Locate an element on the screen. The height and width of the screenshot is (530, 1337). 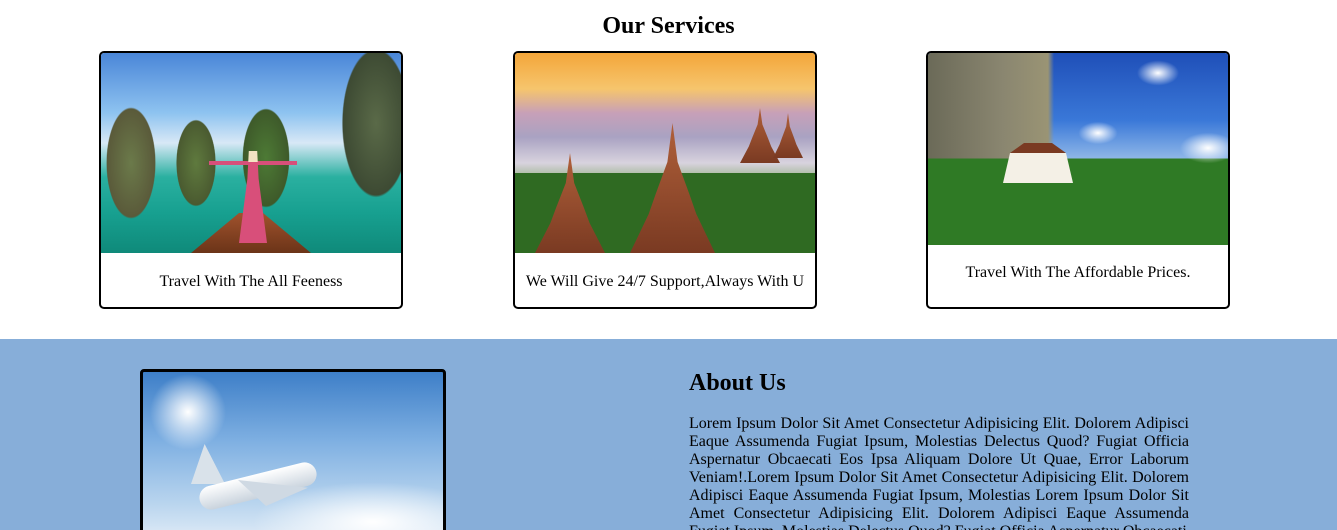
lagoon-travel-image is located at coordinates (251, 153).